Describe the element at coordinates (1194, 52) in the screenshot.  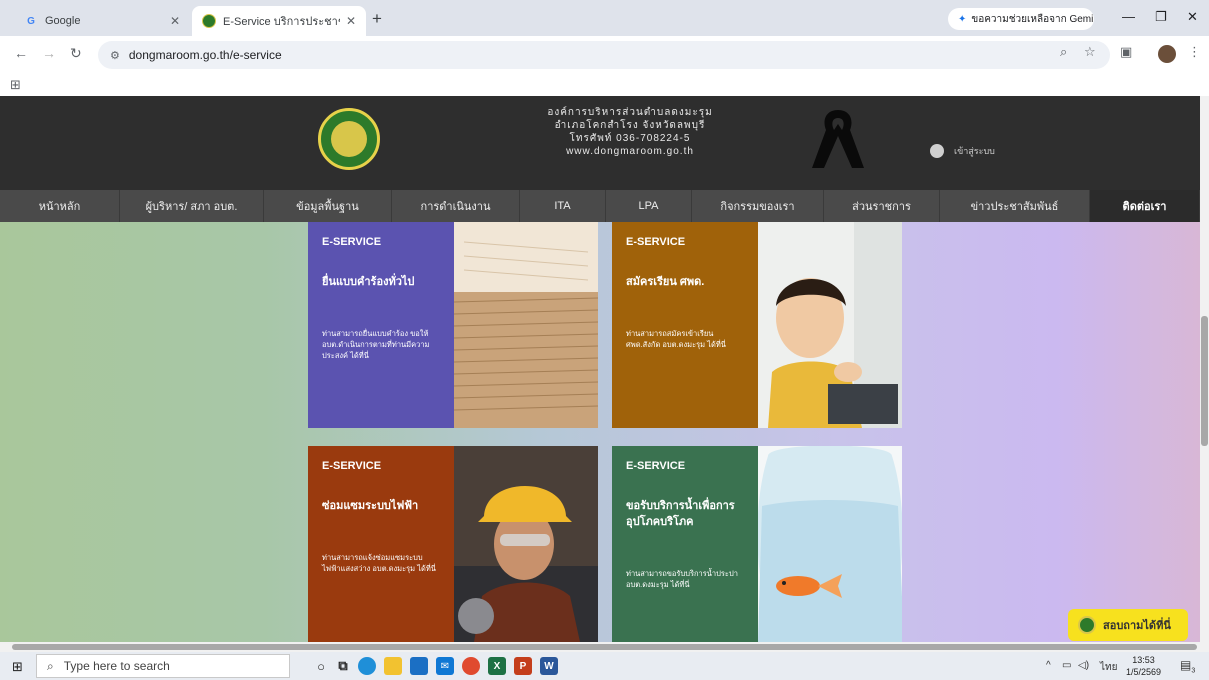
I see `menu-dots-icon: ⋮` at that location.